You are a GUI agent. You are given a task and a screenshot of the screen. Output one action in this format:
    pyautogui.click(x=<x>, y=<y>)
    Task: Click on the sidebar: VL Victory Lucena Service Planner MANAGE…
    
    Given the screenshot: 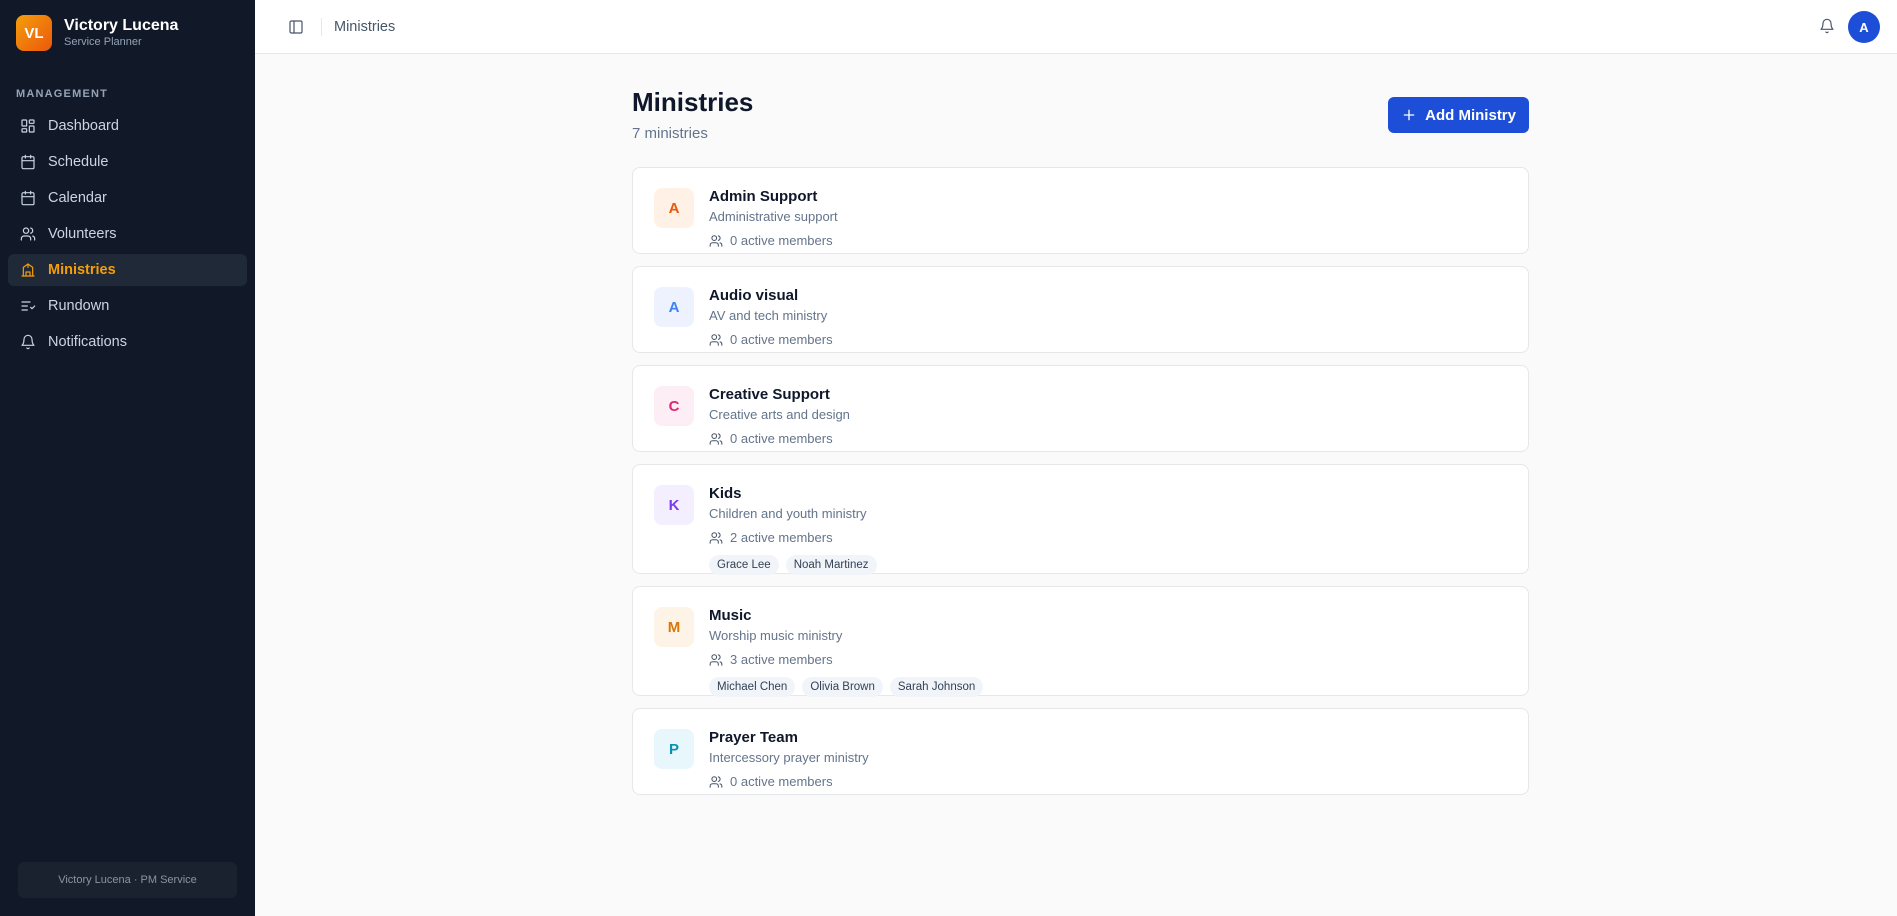 What is the action you would take?
    pyautogui.click(x=127, y=458)
    